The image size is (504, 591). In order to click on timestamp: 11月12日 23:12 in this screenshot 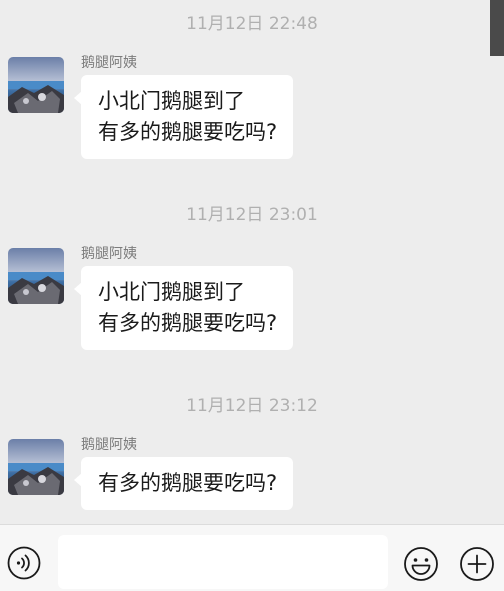, I will do `click(252, 406)`.